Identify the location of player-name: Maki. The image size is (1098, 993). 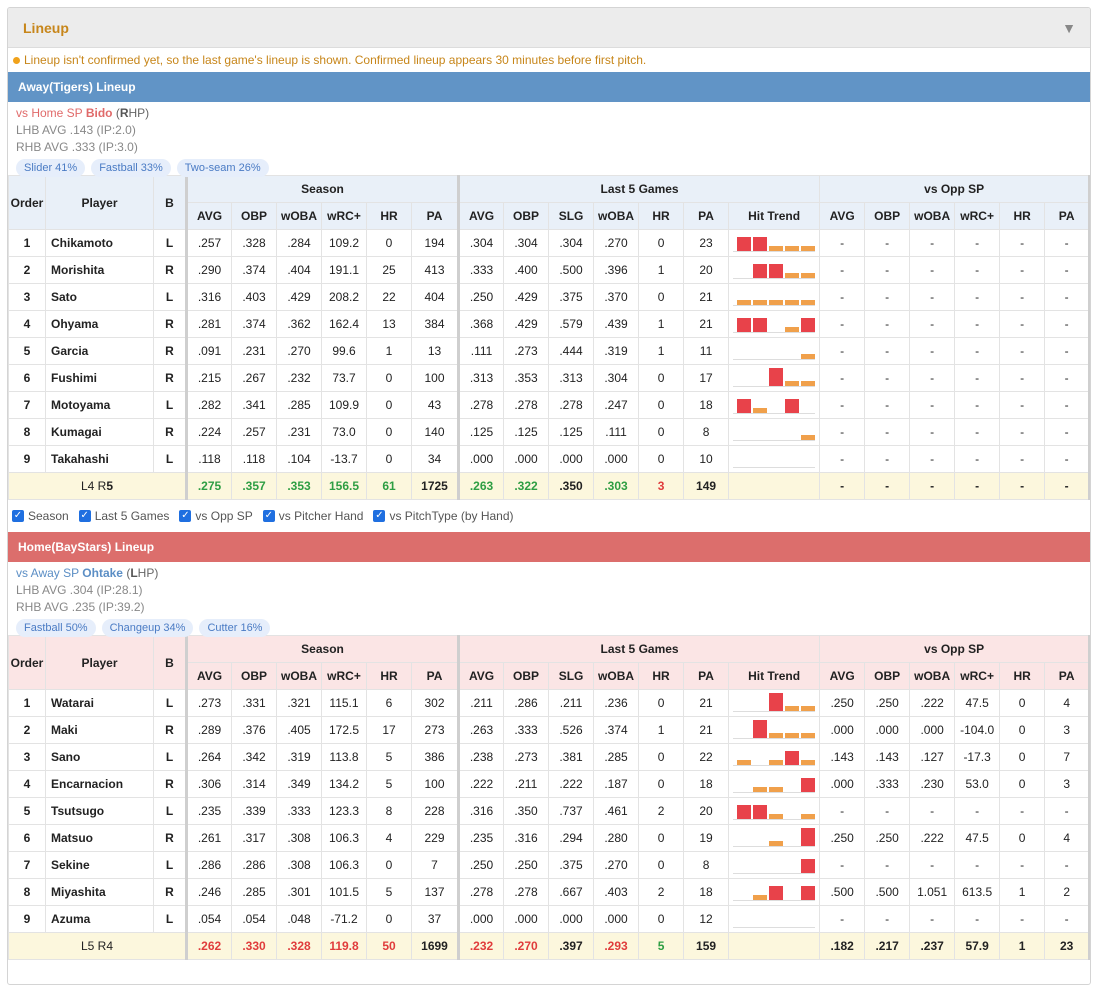
(99, 730).